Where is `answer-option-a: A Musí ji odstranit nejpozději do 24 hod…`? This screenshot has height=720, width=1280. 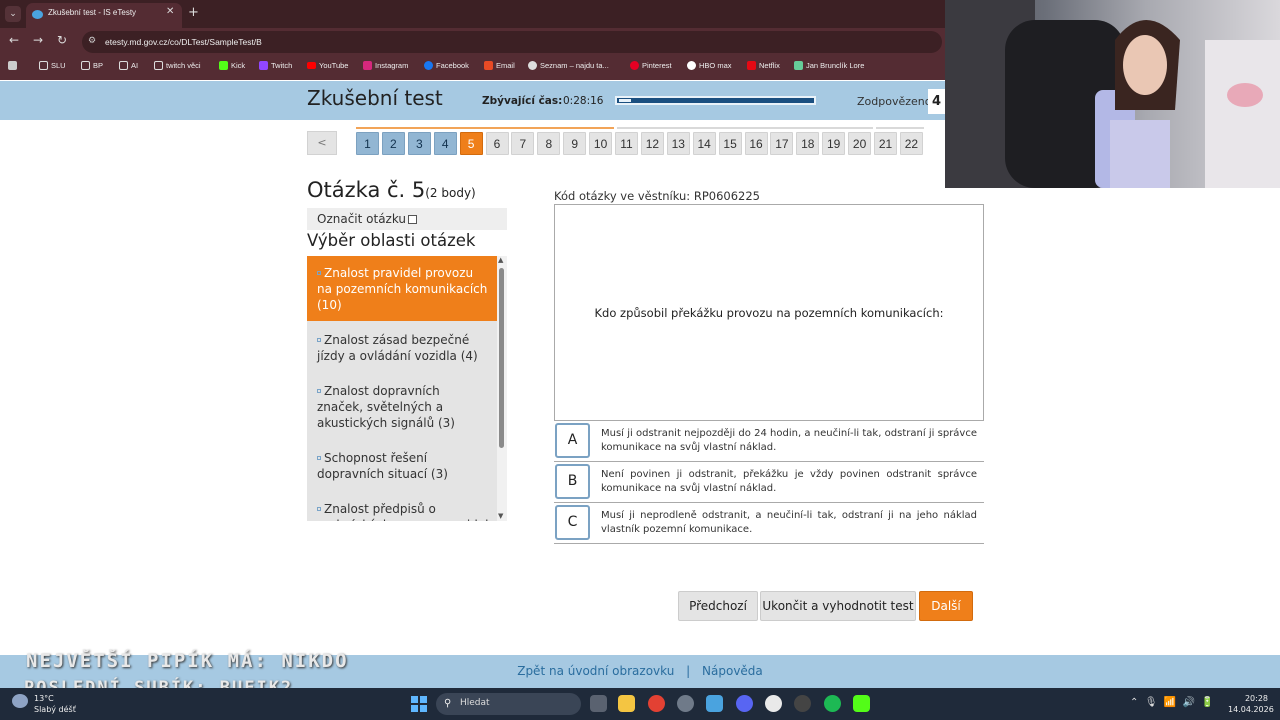
answer-option-a: A Musí ji odstranit nejpozději do 24 hod… is located at coordinates (769, 441).